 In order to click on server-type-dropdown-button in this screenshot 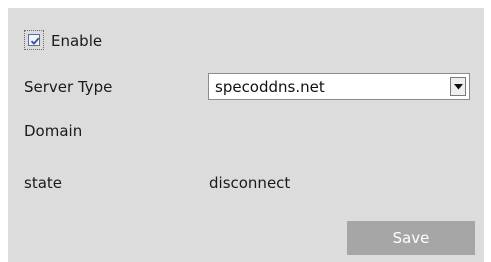, I will do `click(458, 86)`.